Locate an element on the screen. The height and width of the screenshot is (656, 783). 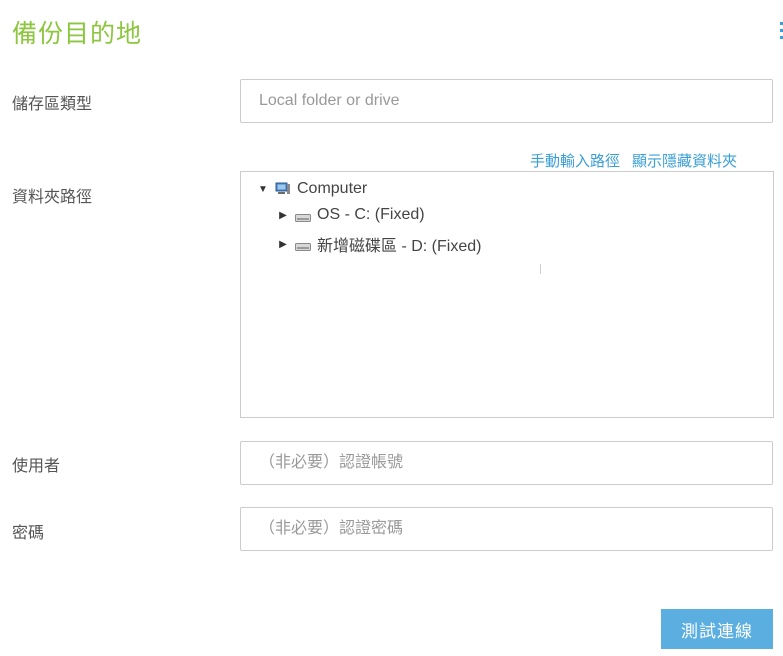
storage-type-label: 儲存區類型 is located at coordinates (52, 103).